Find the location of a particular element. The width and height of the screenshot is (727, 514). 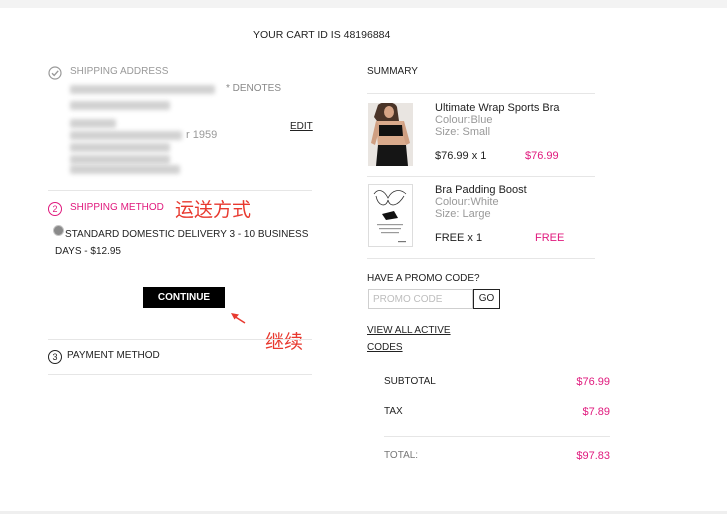

continue-annotation: 继续 is located at coordinates (284, 342).